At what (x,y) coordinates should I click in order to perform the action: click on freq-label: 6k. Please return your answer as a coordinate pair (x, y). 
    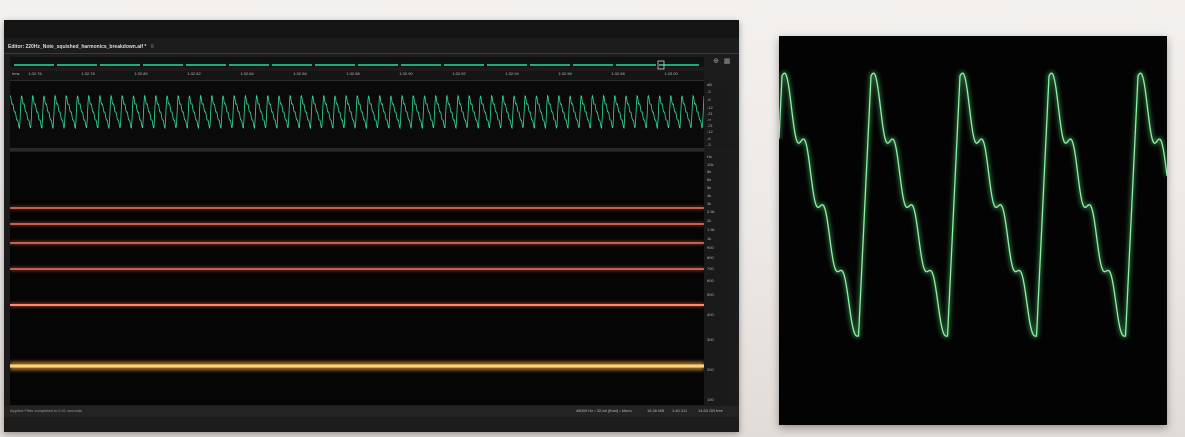
    Looking at the image, I should click on (709, 179).